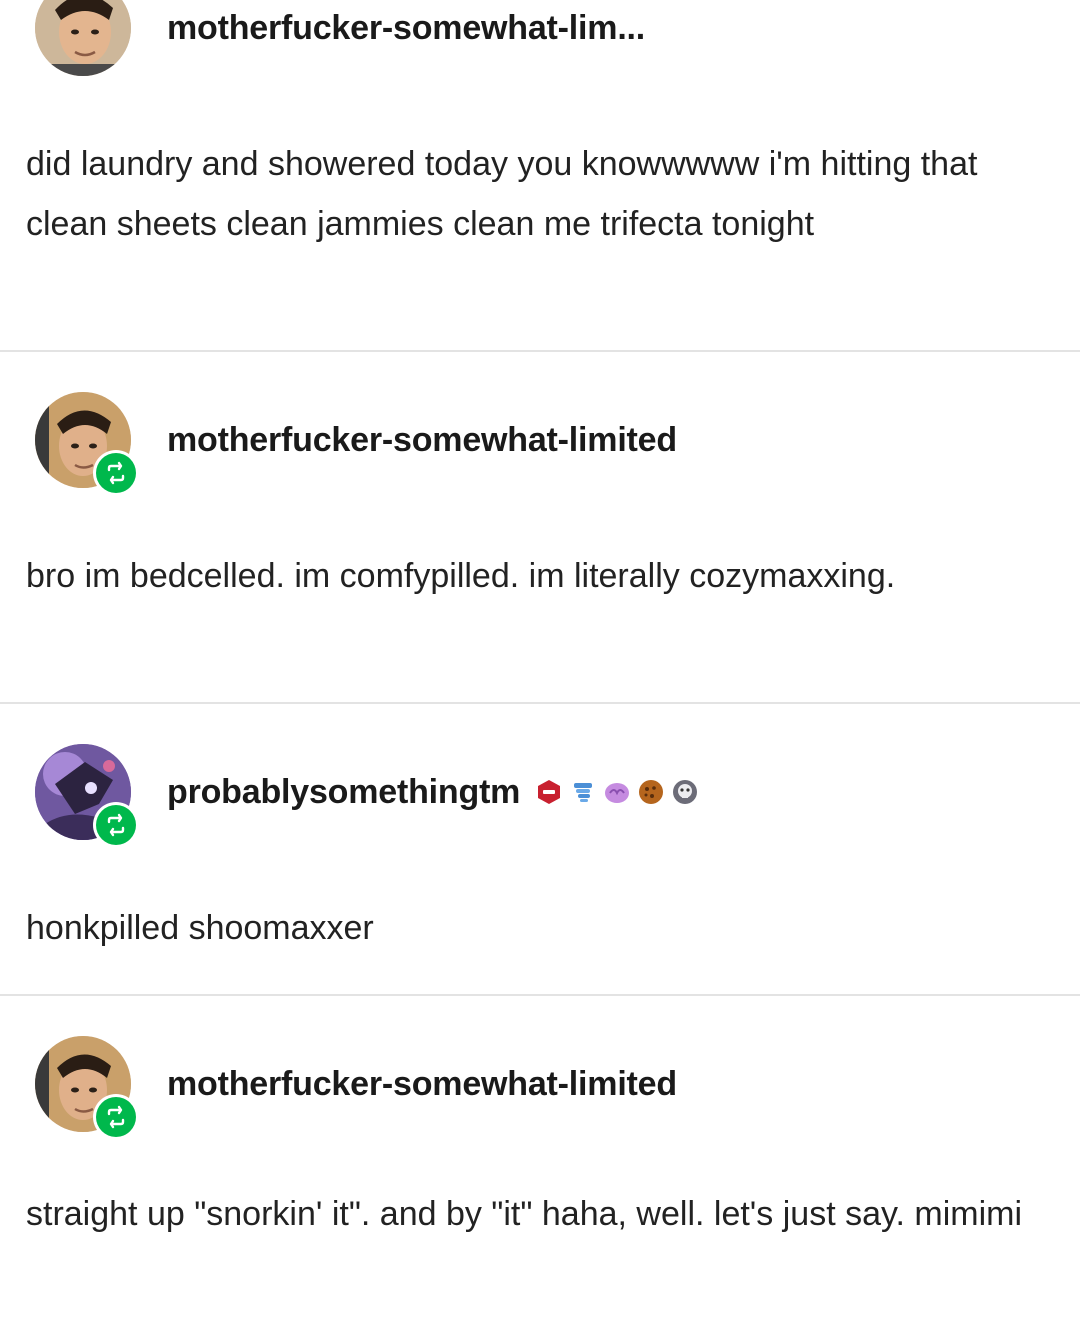 The image size is (1080, 1339). Describe the element at coordinates (685, 792) in the screenshot. I see `grey-skull-badge-icon` at that location.